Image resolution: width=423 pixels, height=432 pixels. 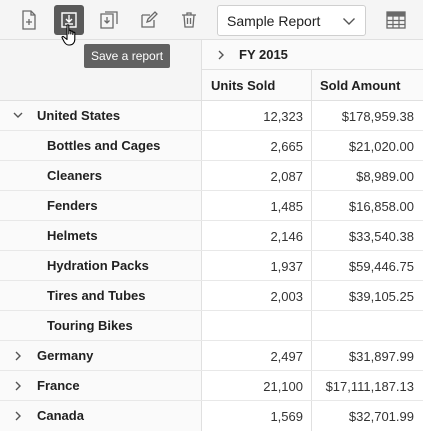 What do you see at coordinates (68, 35) in the screenshot?
I see `hand-cursor-icon` at bounding box center [68, 35].